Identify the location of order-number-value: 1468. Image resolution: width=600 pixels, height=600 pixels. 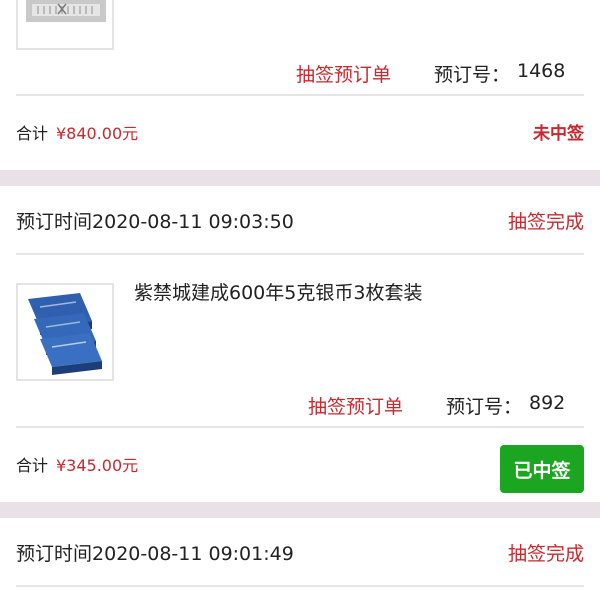
(541, 71).